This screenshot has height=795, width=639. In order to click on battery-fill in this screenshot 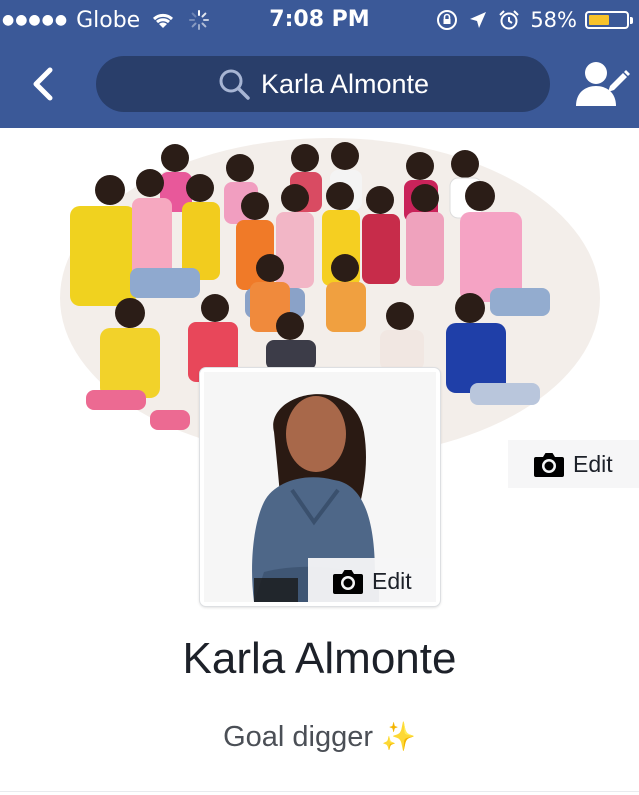, I will do `click(599, 20)`.